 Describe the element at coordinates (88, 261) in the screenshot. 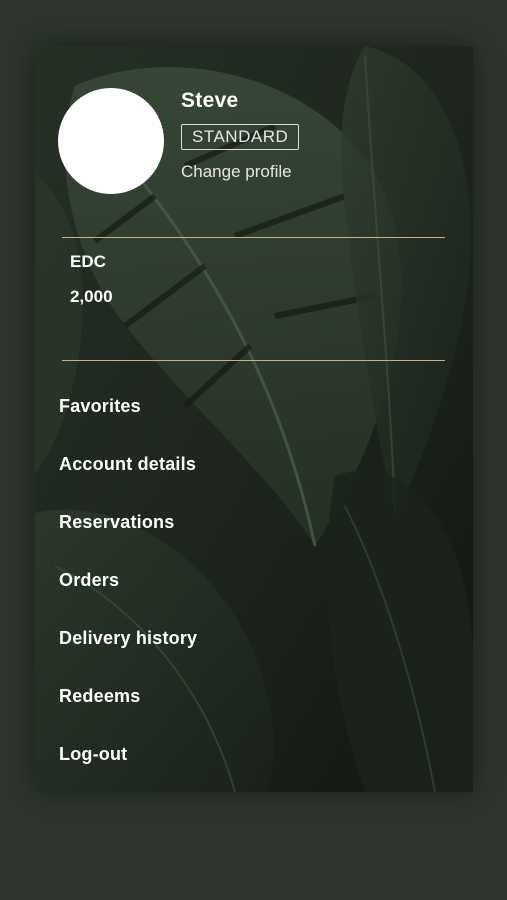

I see `balance-label: EDC` at that location.